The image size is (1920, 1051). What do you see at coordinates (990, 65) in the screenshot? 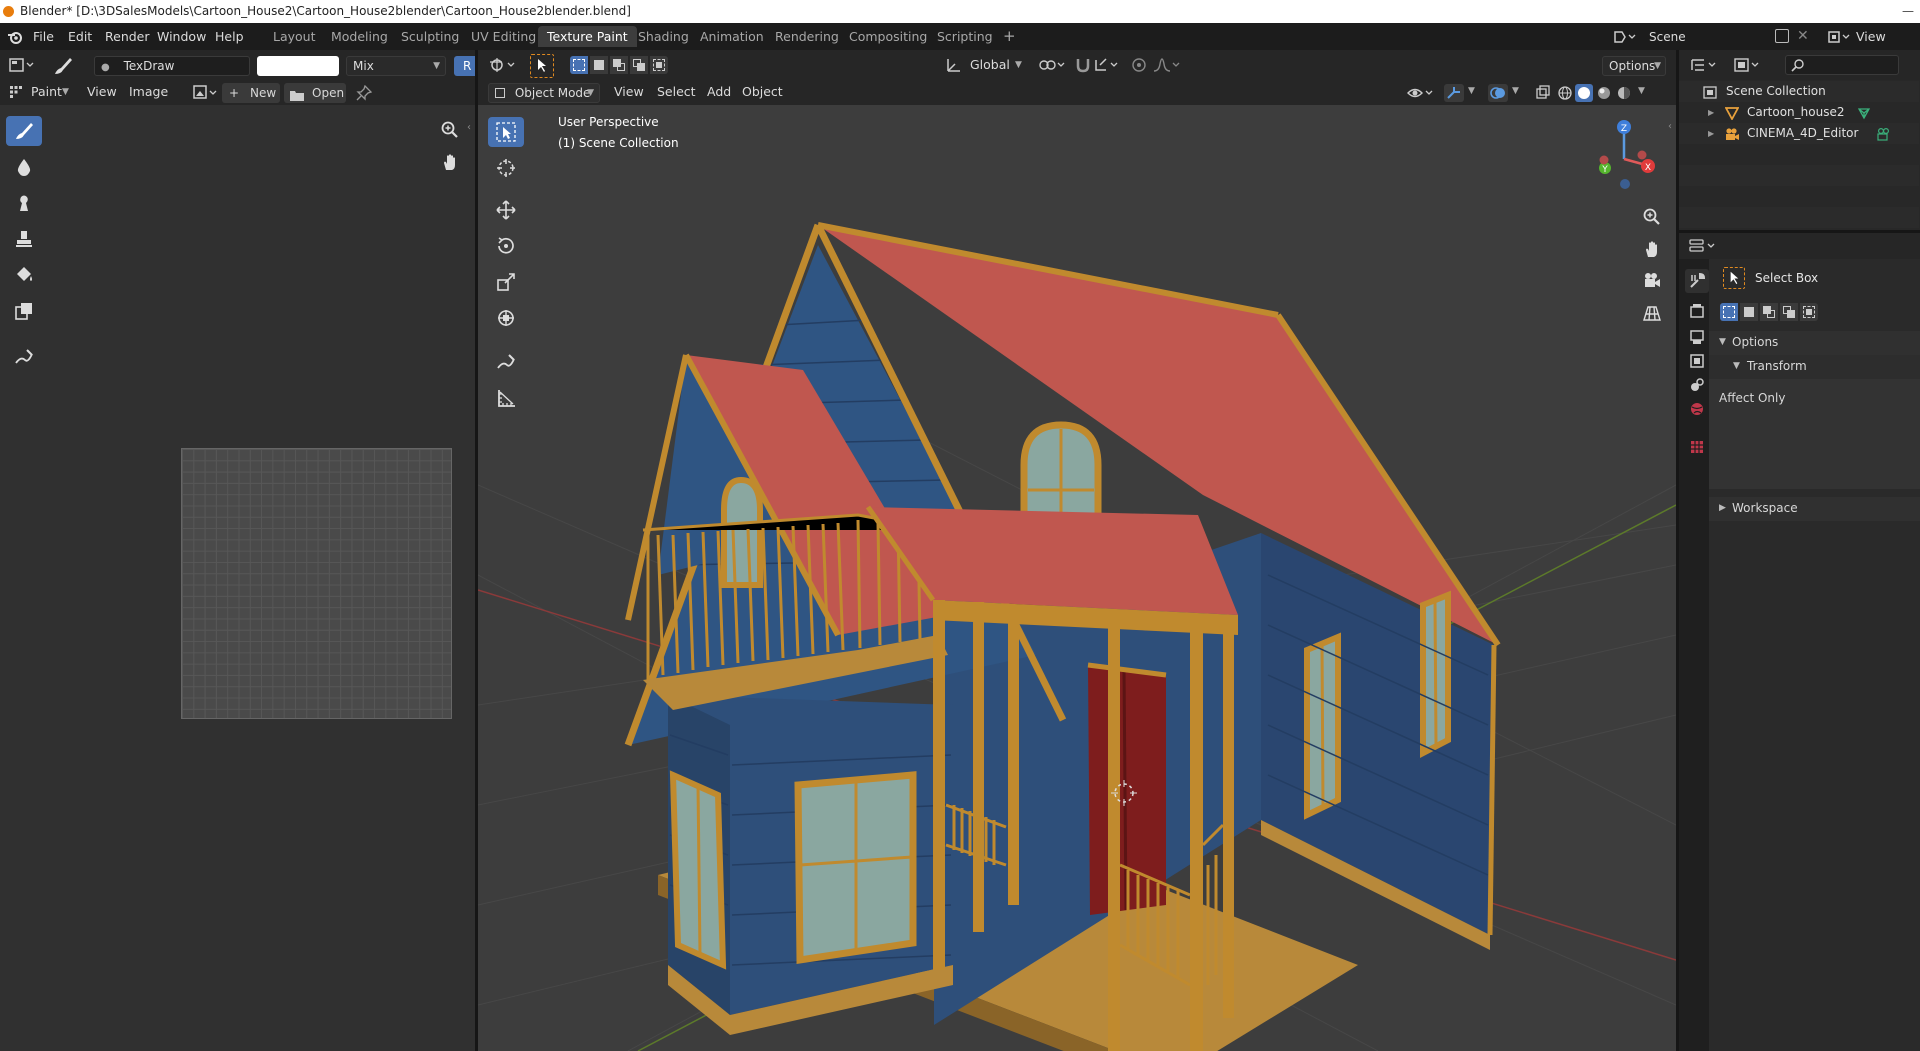
I see `transform-orientation-dropdown: Global` at bounding box center [990, 65].